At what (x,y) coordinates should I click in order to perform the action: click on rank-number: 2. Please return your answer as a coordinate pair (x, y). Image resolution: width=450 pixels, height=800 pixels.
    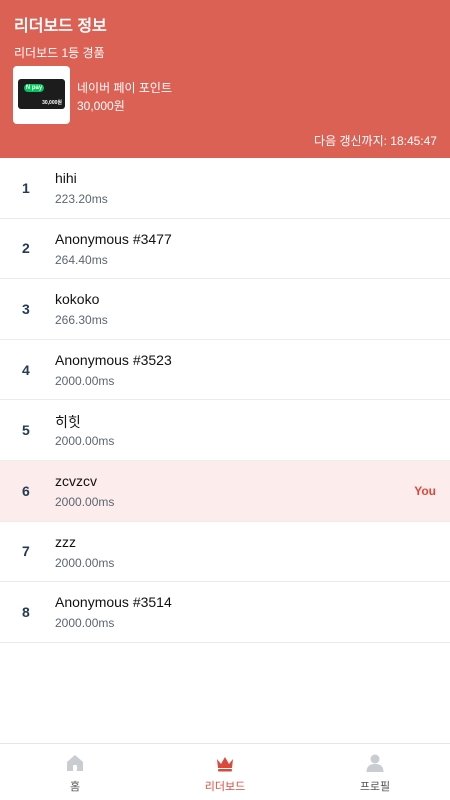
    Looking at the image, I should click on (26, 248).